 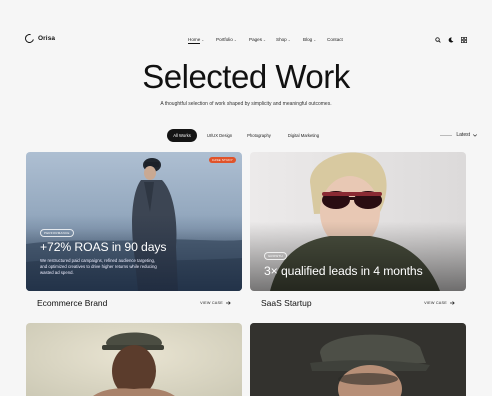 I want to click on project-tag: GROWTH, so click(x=275, y=256).